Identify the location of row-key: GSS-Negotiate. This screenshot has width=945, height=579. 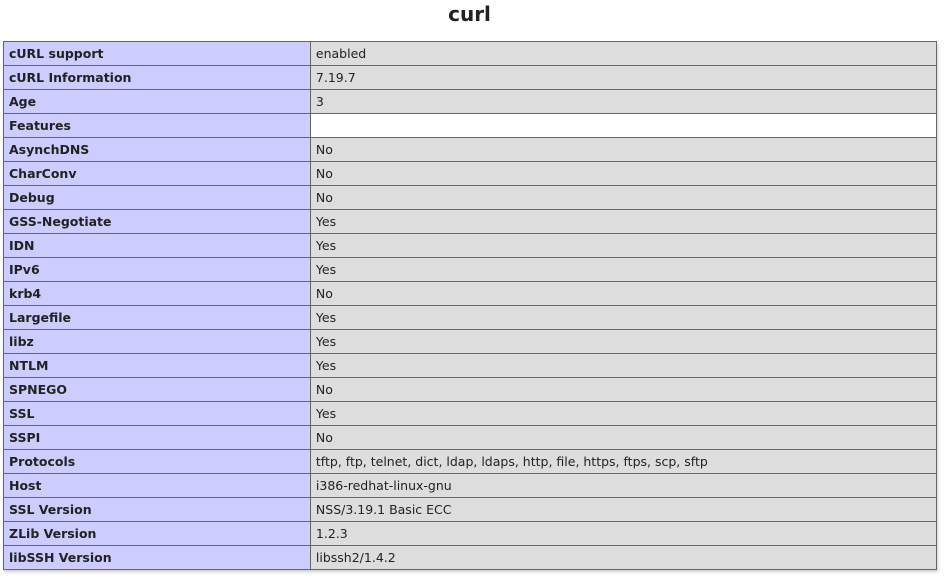
(157, 221).